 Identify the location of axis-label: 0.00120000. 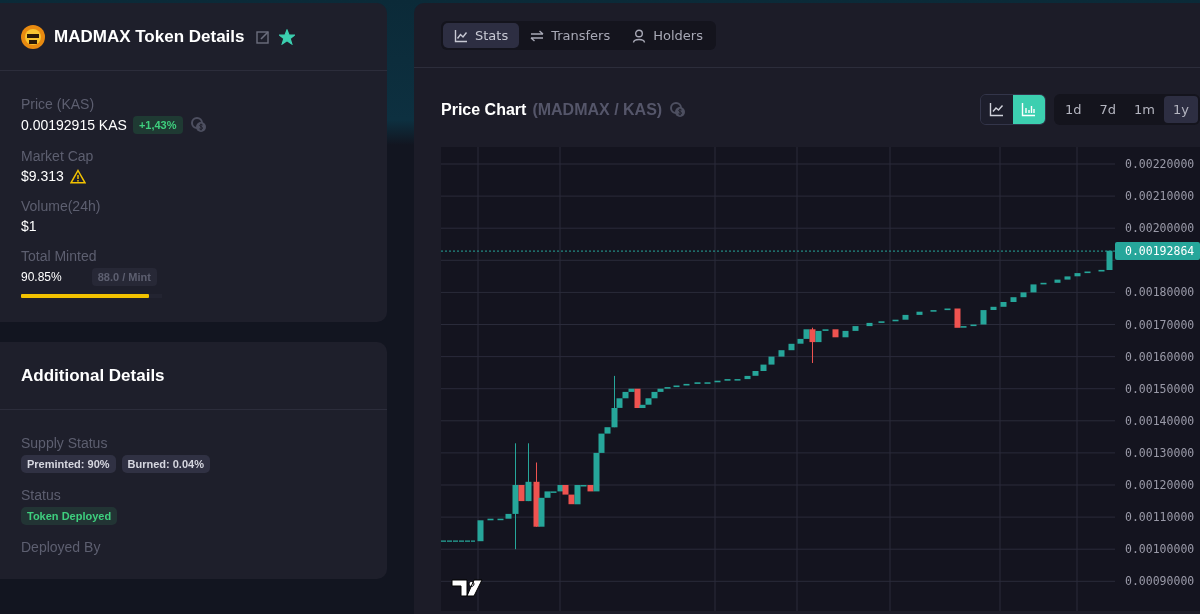
(1160, 485).